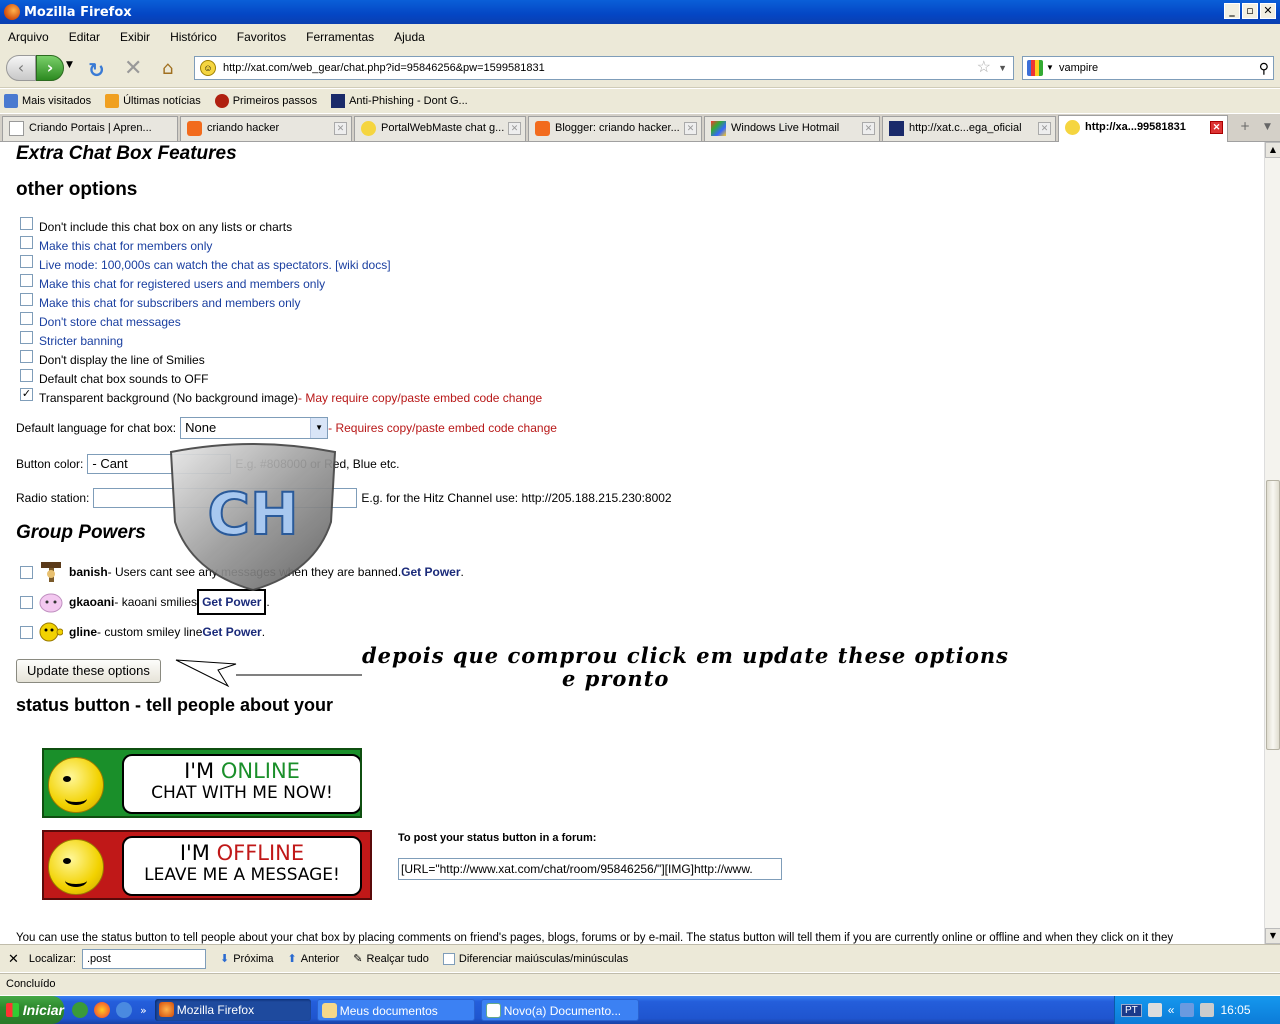 This screenshot has height=1024, width=1280. What do you see at coordinates (254, 428) in the screenshot?
I see `language-select: None ▼` at bounding box center [254, 428].